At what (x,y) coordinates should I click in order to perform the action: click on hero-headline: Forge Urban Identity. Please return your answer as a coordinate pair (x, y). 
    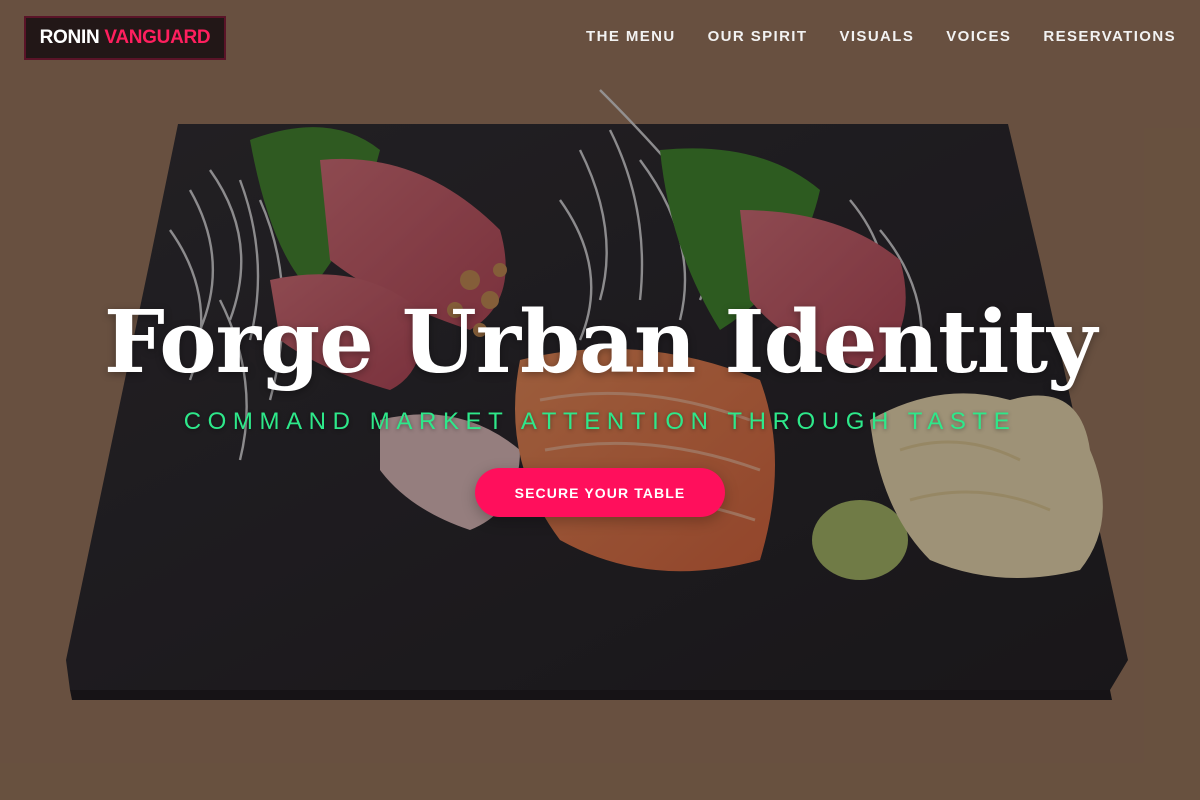
    Looking at the image, I should click on (600, 342).